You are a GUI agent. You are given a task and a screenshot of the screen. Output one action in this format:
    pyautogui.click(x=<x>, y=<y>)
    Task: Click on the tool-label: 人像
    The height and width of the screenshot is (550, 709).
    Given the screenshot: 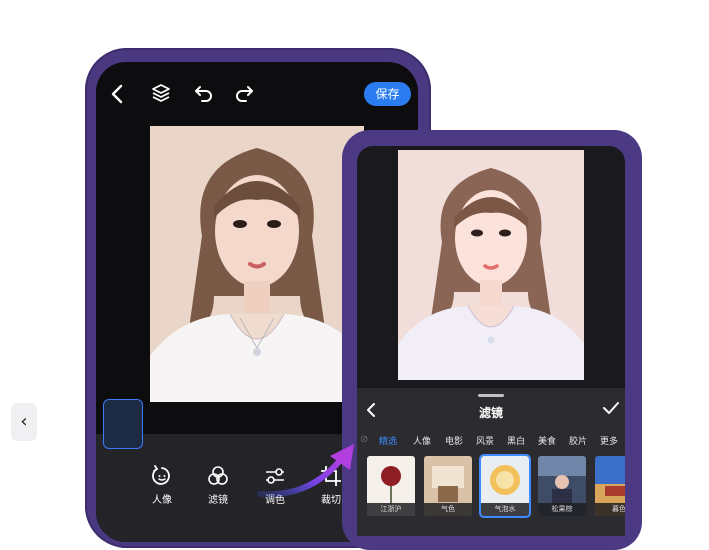 What is the action you would take?
    pyautogui.click(x=162, y=500)
    